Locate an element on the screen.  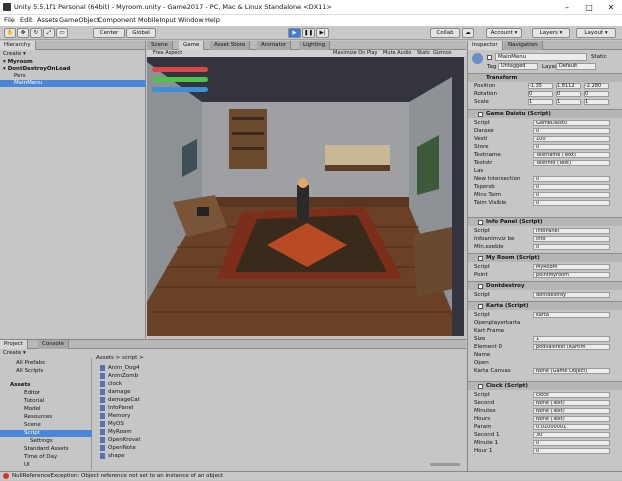
field-value: 100 is located at coordinates (571, 139).